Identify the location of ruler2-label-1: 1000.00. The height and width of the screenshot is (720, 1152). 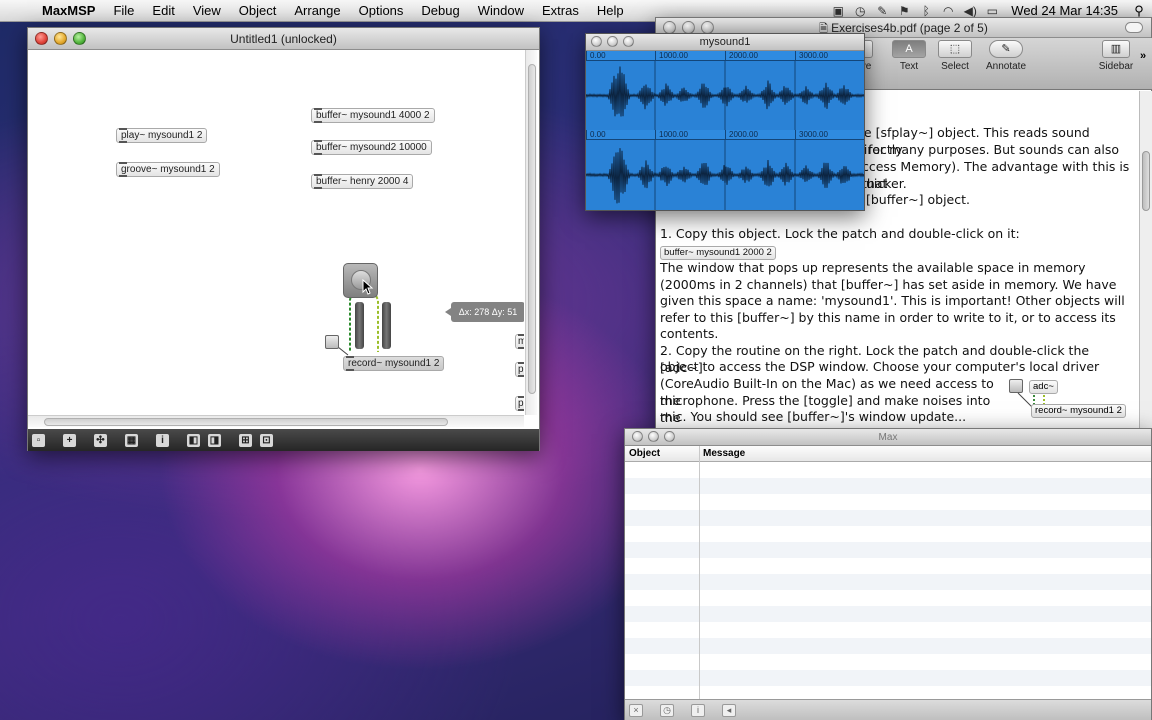
(671, 135).